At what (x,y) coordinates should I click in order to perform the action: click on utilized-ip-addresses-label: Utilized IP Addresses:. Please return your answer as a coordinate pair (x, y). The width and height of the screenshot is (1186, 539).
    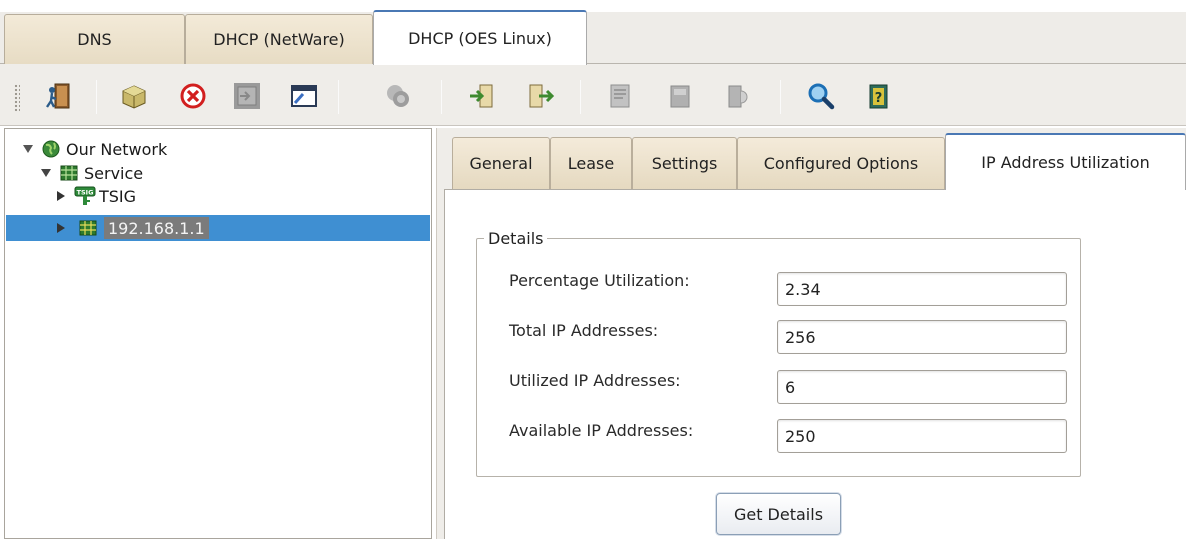
    Looking at the image, I should click on (595, 380).